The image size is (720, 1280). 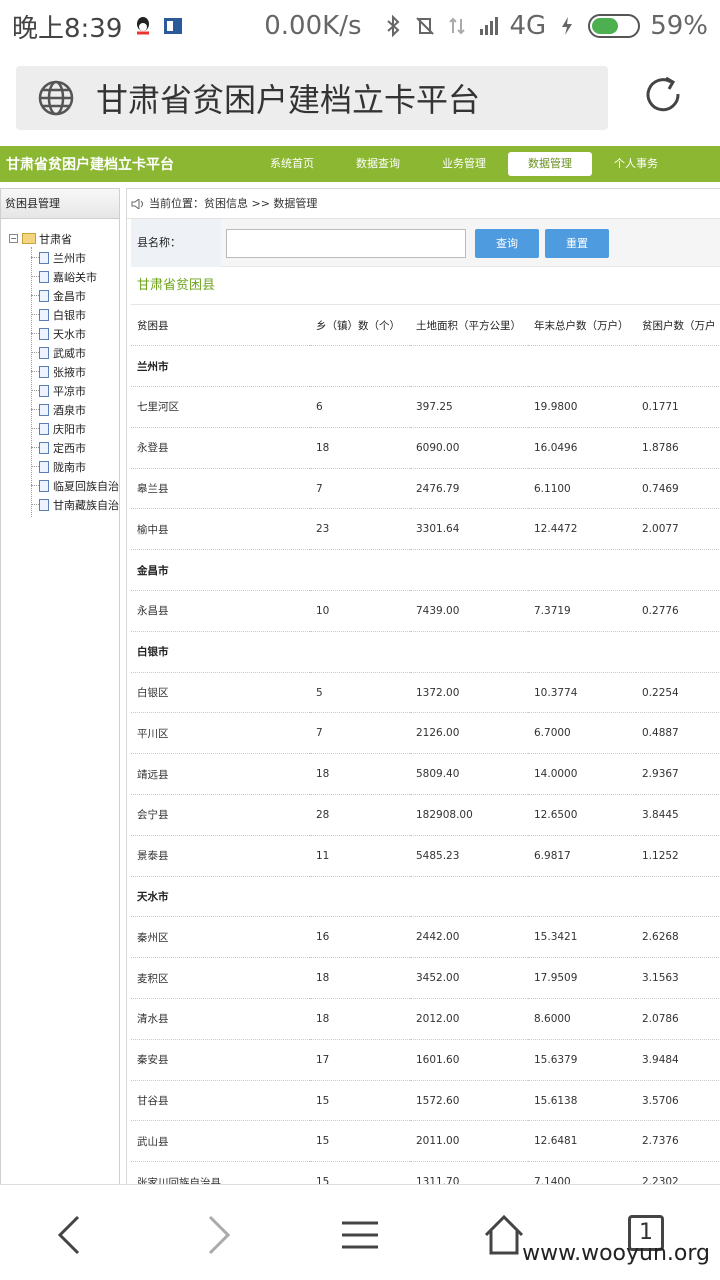 I want to click on table-cell: 182908.00, so click(x=469, y=815).